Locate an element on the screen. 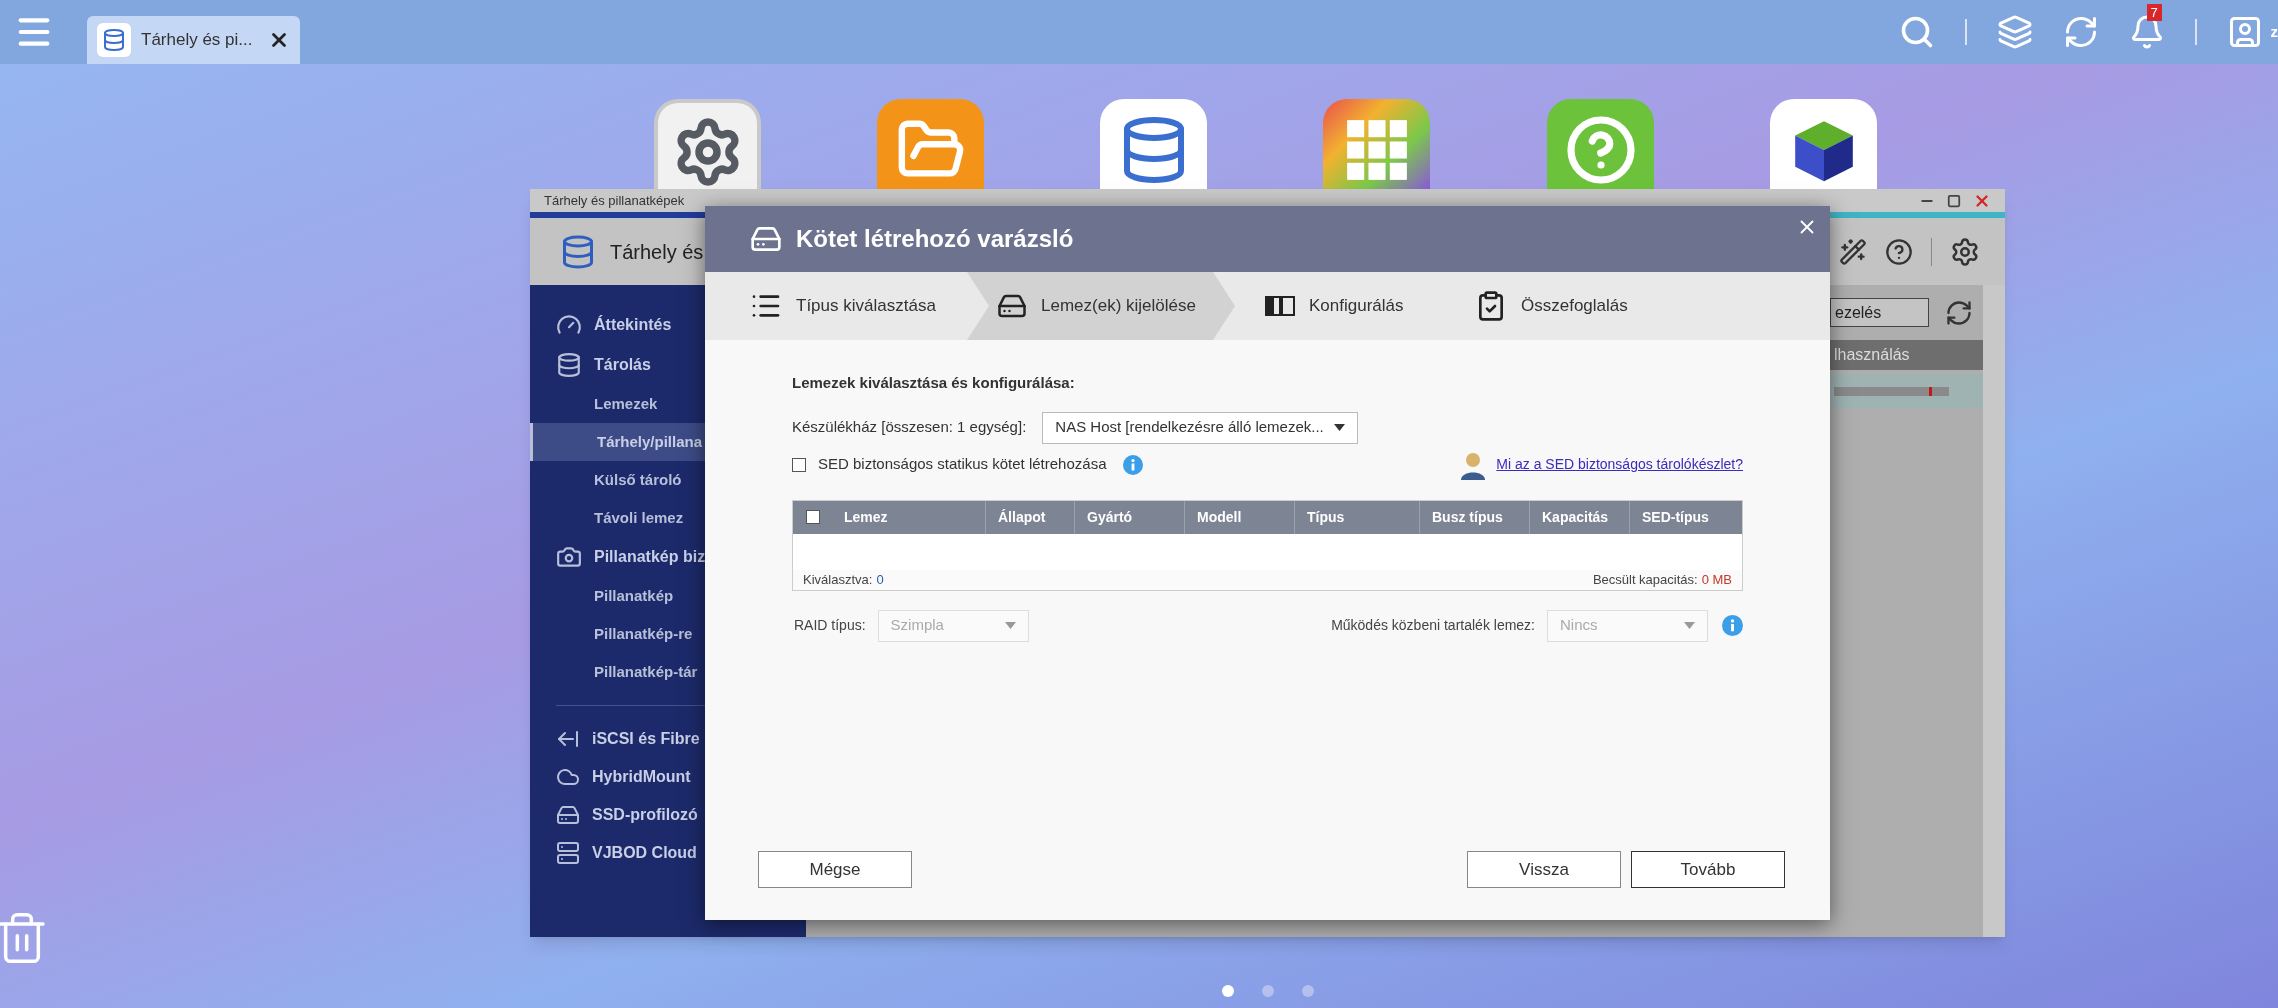 The width and height of the screenshot is (2278, 1008). help-link: Mi az a SED biztonságos tárolókészlet? is located at coordinates (1619, 464).